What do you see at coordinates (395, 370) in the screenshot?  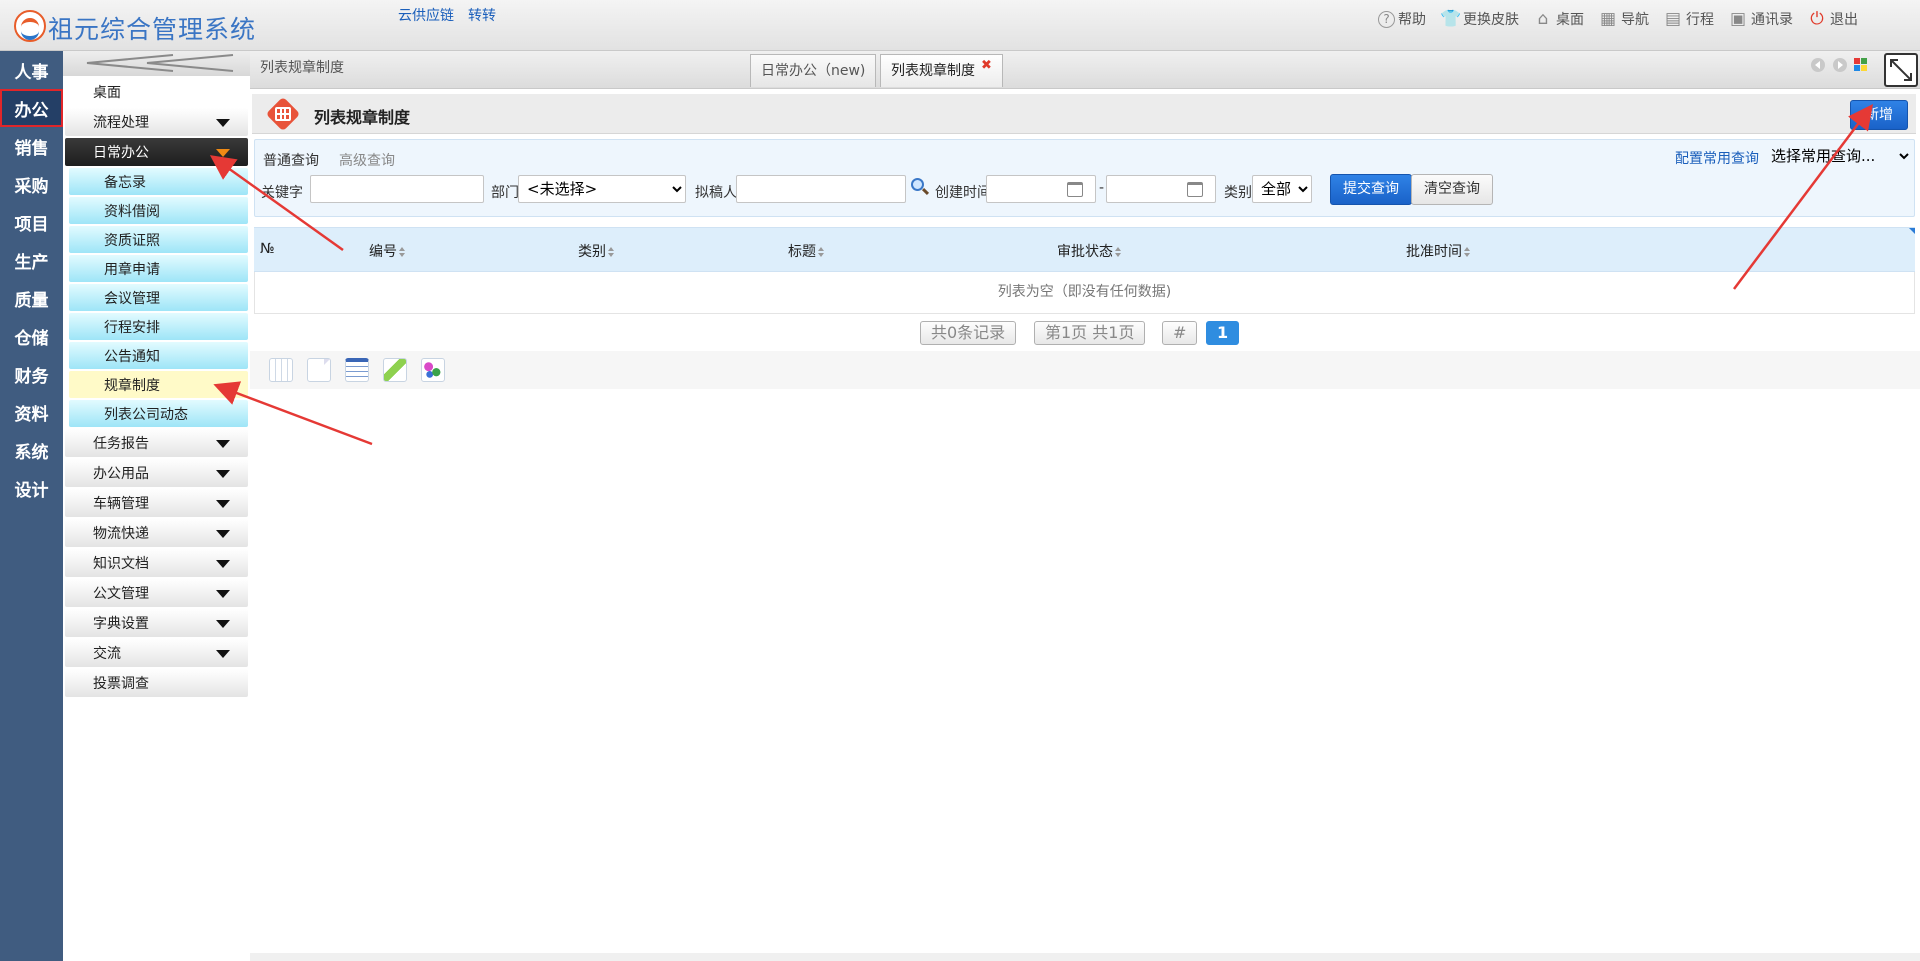 I see `edit-pencil-icon` at bounding box center [395, 370].